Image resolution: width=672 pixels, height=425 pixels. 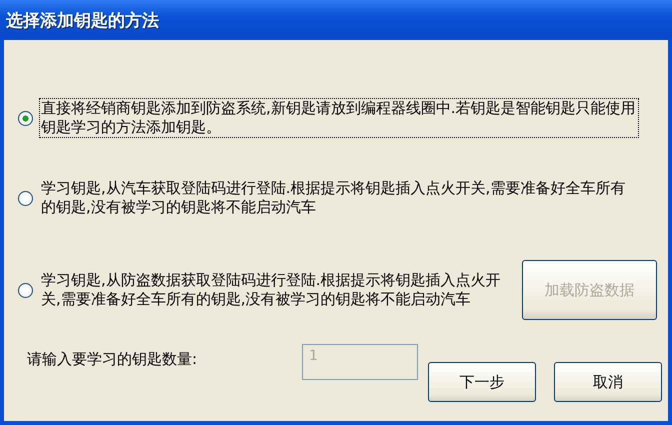 I want to click on option-label: 学习钥匙,从汽车获取登陆码进行登陆.根据提示将钥匙插入点火开关,需要准备好全车所有的钥匙,没有被学习的钥匙将不能启动汽车, so click(x=333, y=198).